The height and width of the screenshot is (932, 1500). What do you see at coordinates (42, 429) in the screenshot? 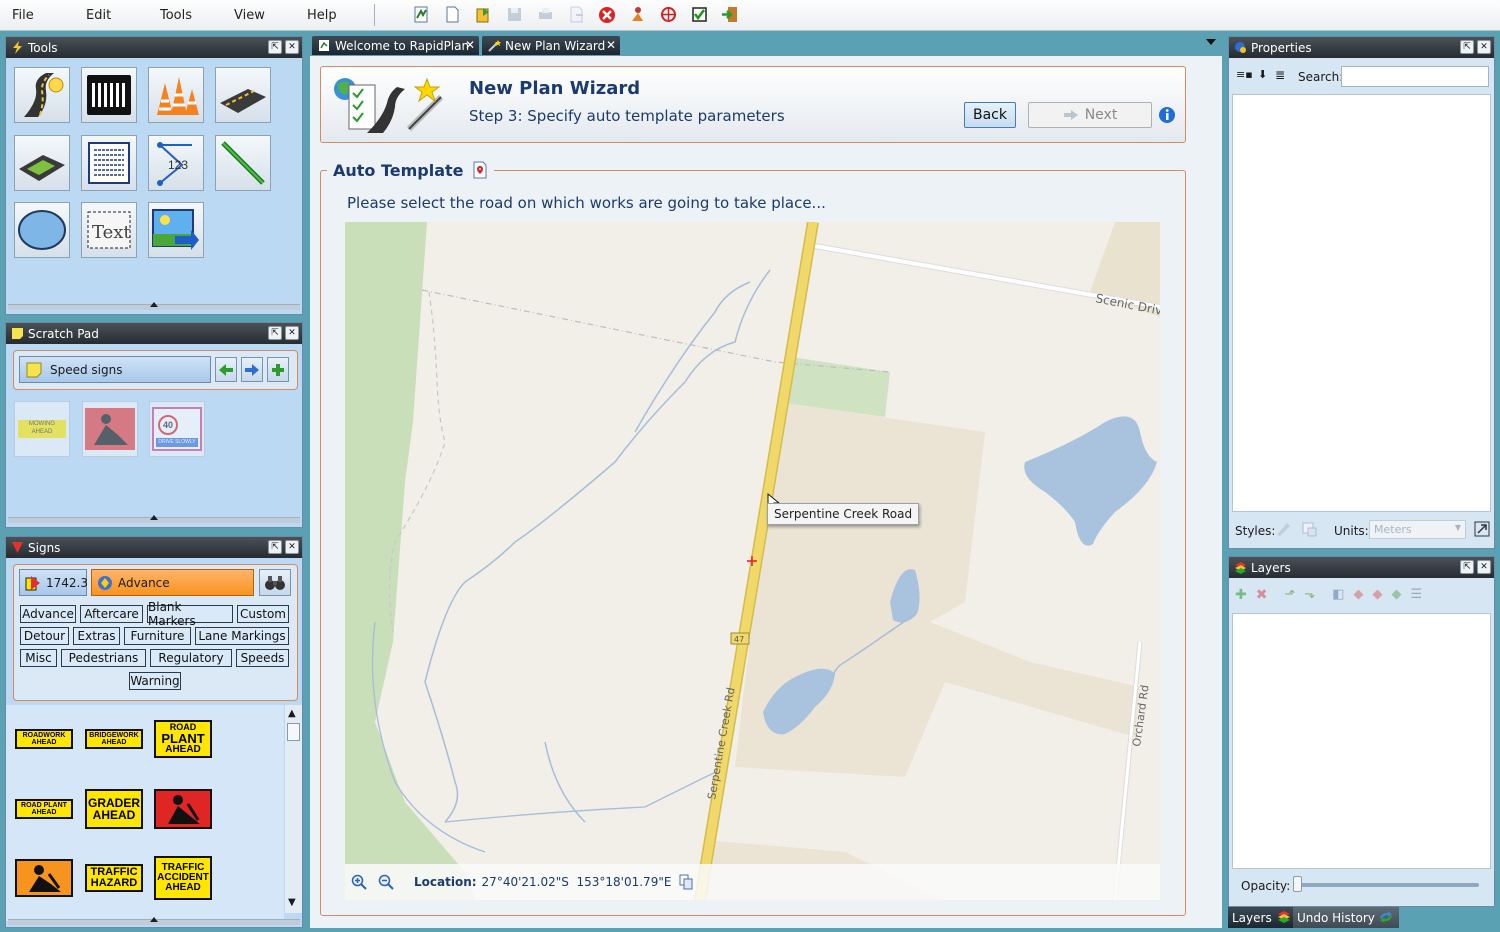
I see `scratch-item: MOWING AHEAD` at bounding box center [42, 429].